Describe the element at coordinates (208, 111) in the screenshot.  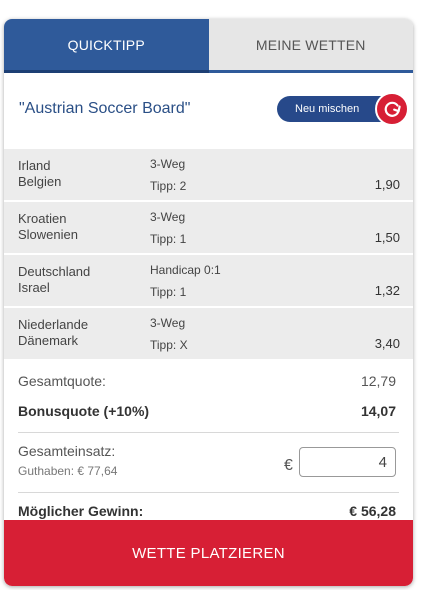
I see `board-header: "Austrian Soccer Board" Neu mischen` at that location.